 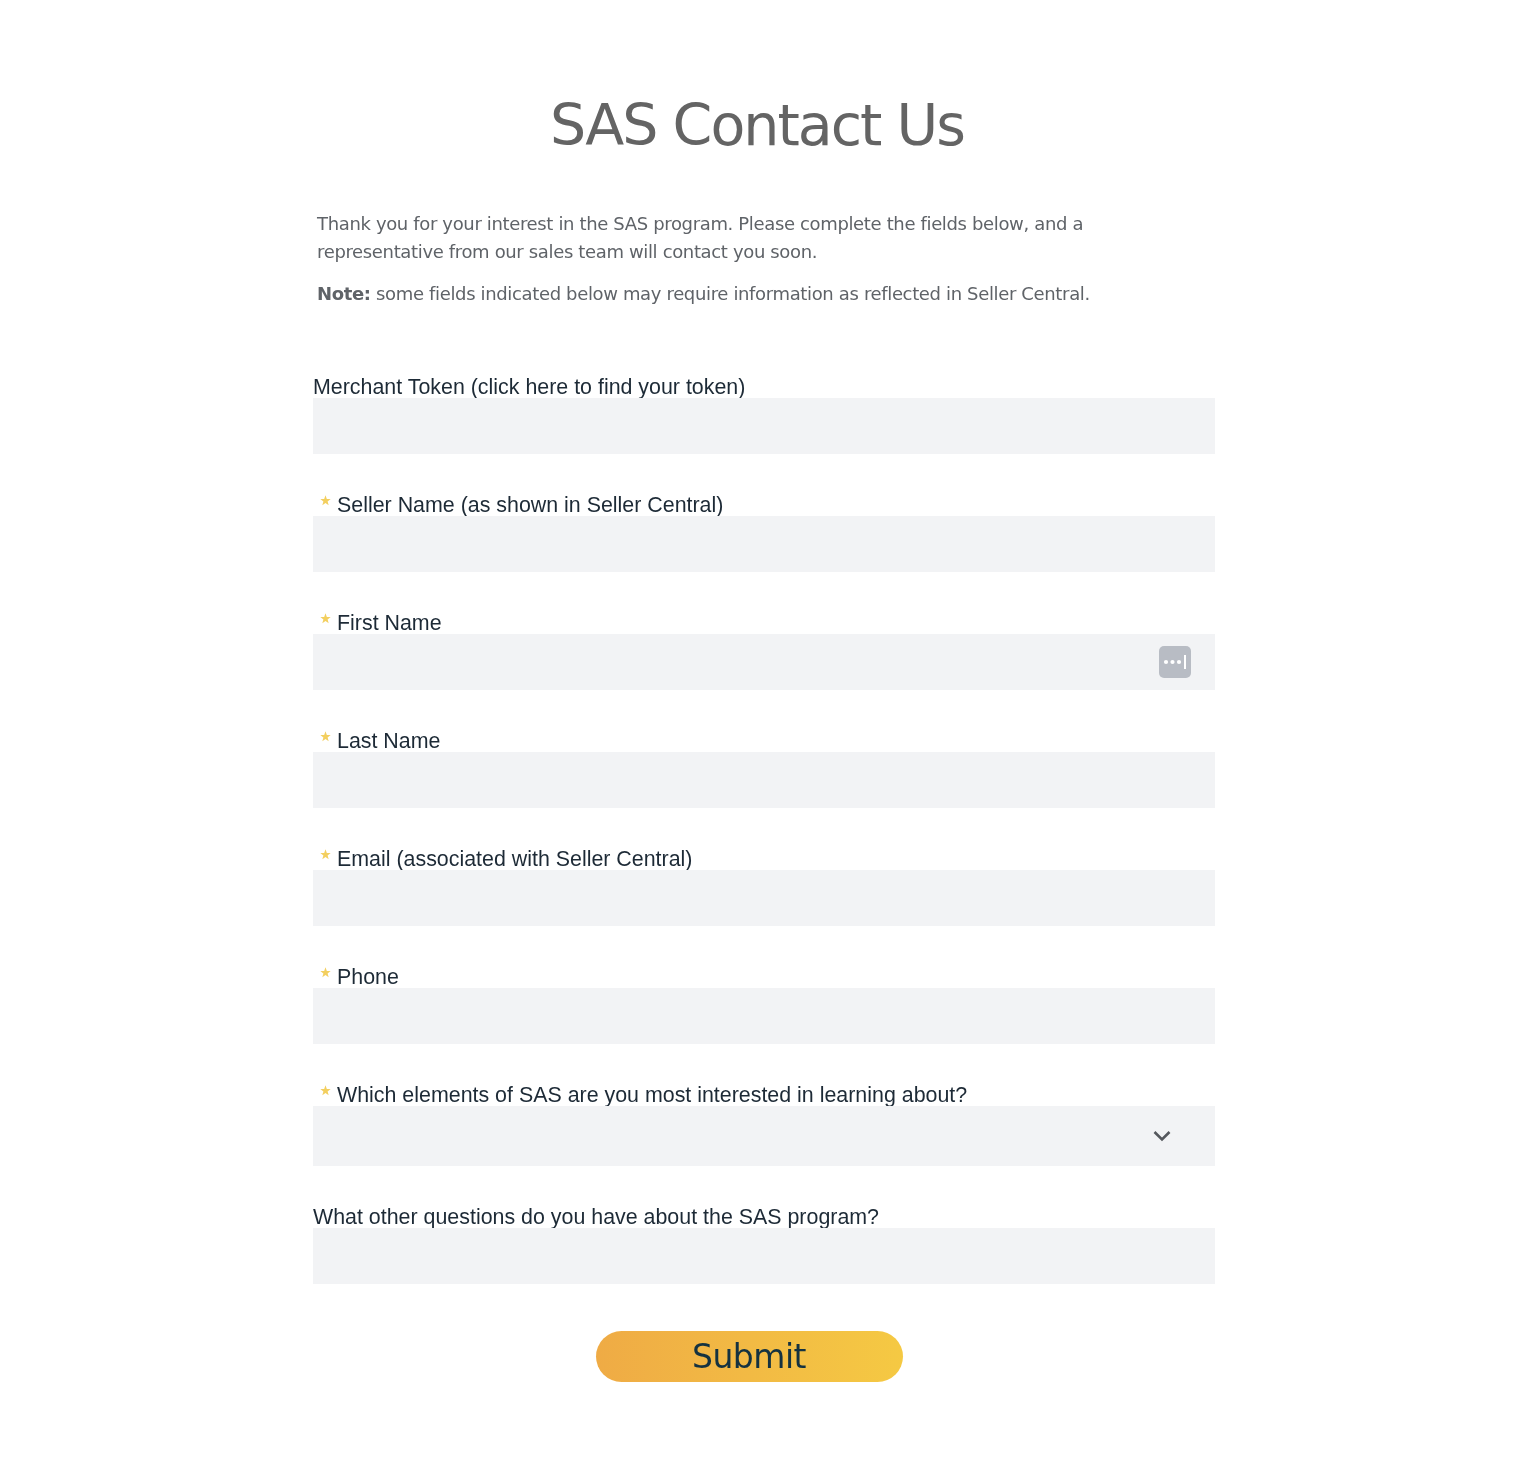 I want to click on field-label: Phone, so click(x=368, y=977).